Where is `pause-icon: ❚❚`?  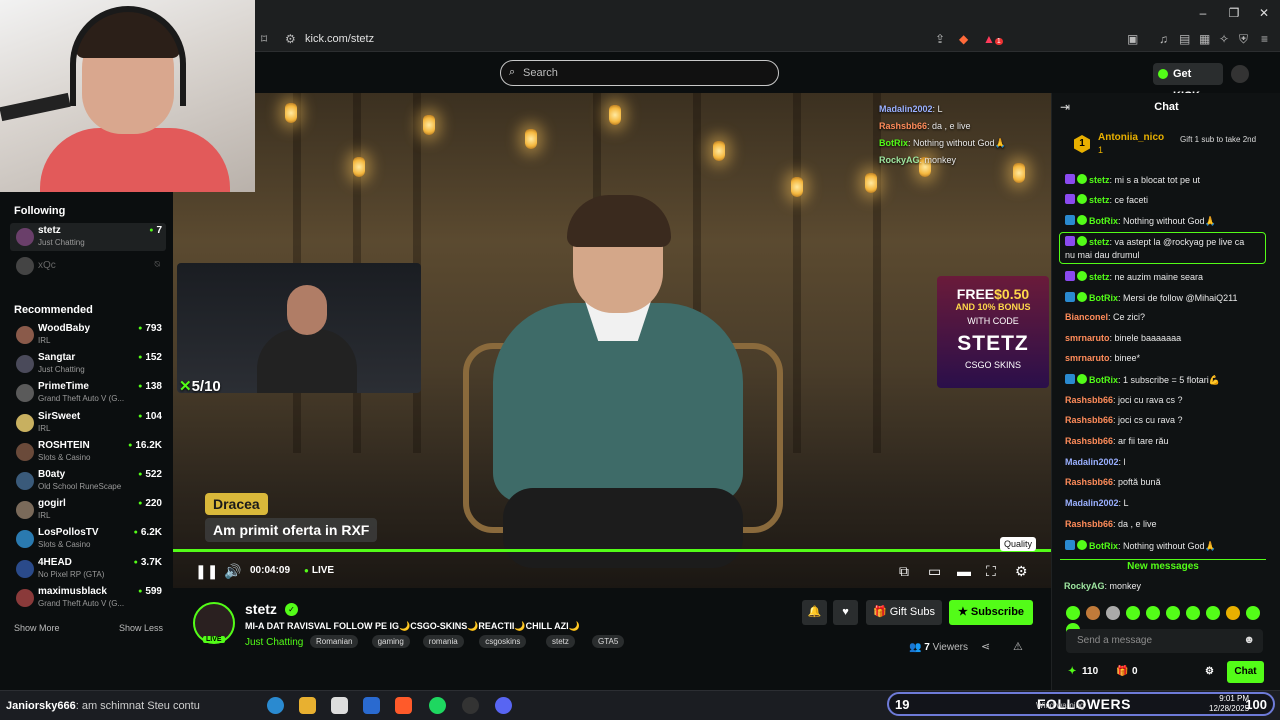 pause-icon: ❚❚ is located at coordinates (206, 571).